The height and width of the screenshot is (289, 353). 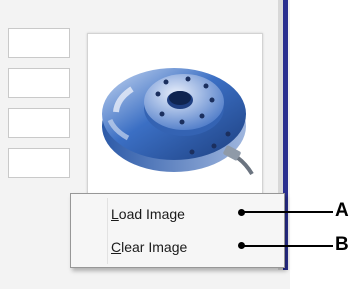 What do you see at coordinates (151, 214) in the screenshot?
I see `menu-item-label: oad Image` at bounding box center [151, 214].